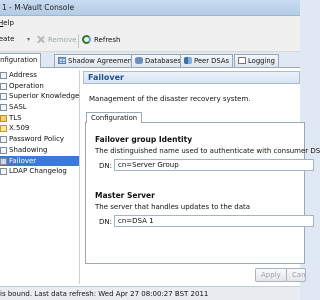  I want to click on nav-item-label: LDAP Changelog, so click(38, 171).